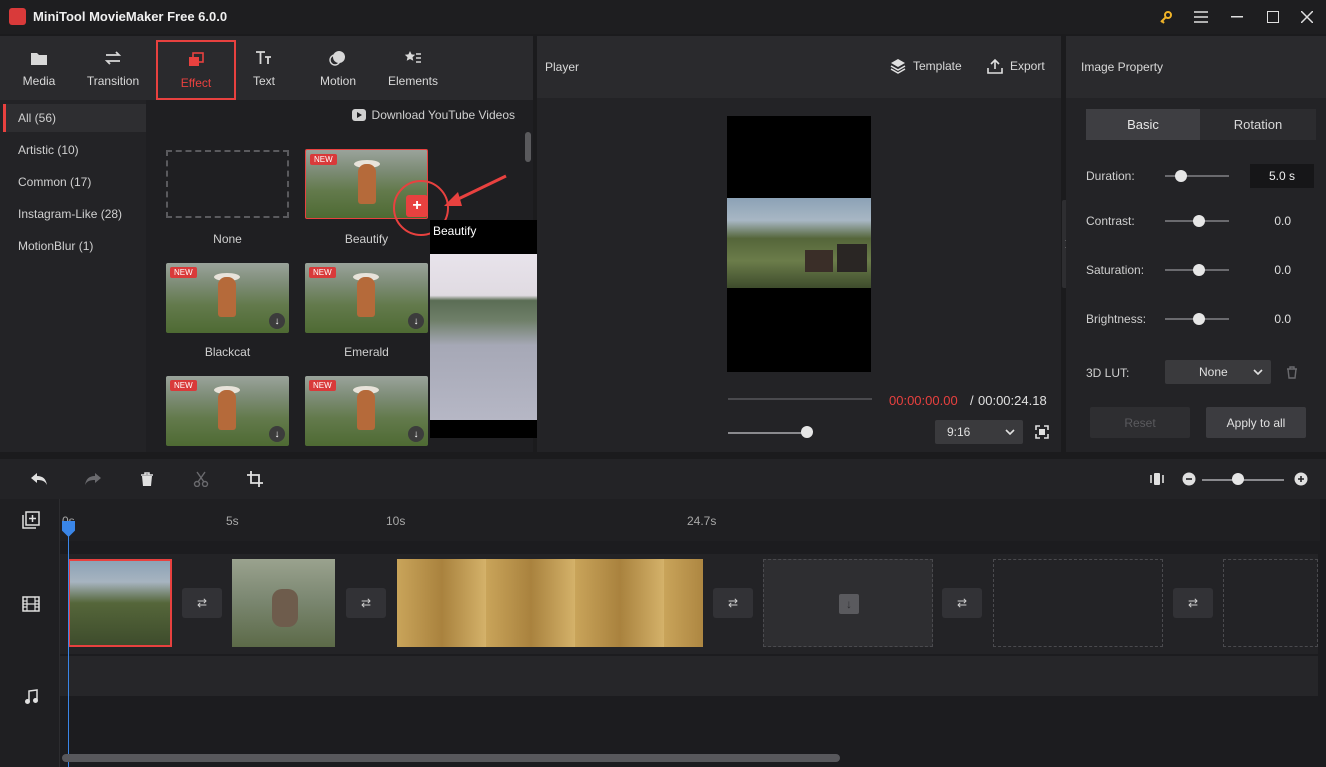 This screenshot has height=767, width=1326. Describe the element at coordinates (852, 258) in the screenshot. I see `house-shape` at that location.